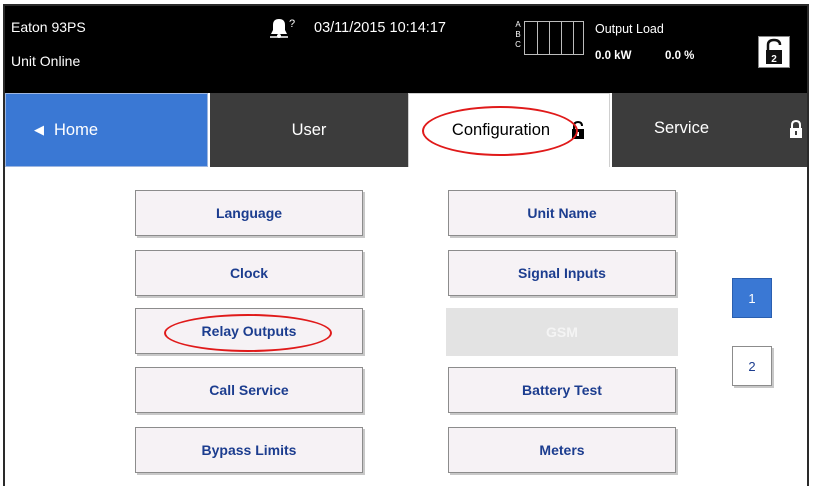 This screenshot has width=818, height=486. I want to click on relay-outputs-button: Relay Outputs, so click(249, 331).